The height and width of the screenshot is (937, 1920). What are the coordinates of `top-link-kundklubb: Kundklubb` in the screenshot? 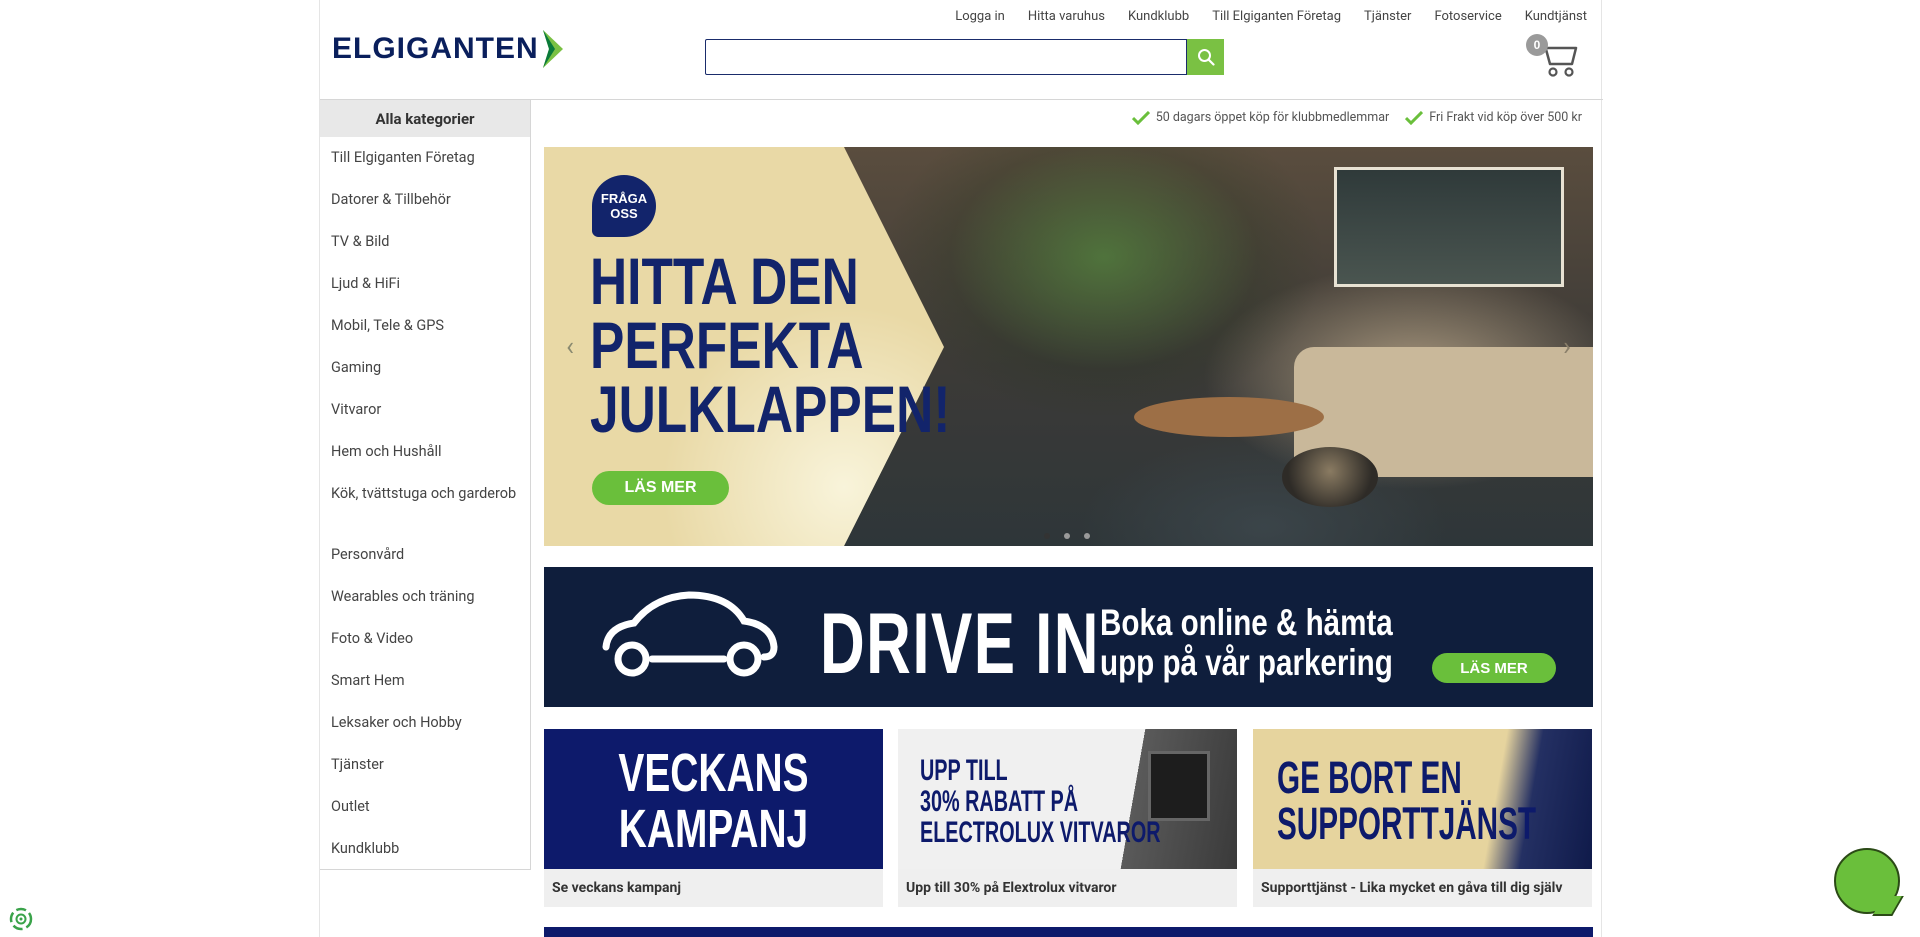 It's located at (1158, 16).